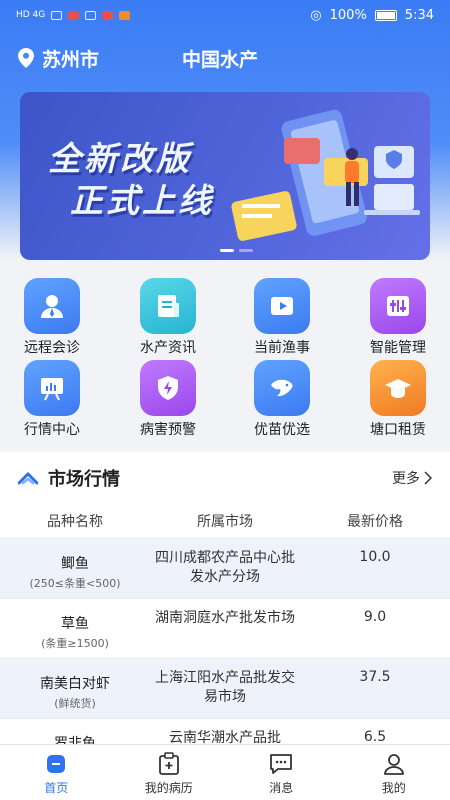 The width and height of the screenshot is (450, 800). I want to click on home-icon, so click(56, 764).